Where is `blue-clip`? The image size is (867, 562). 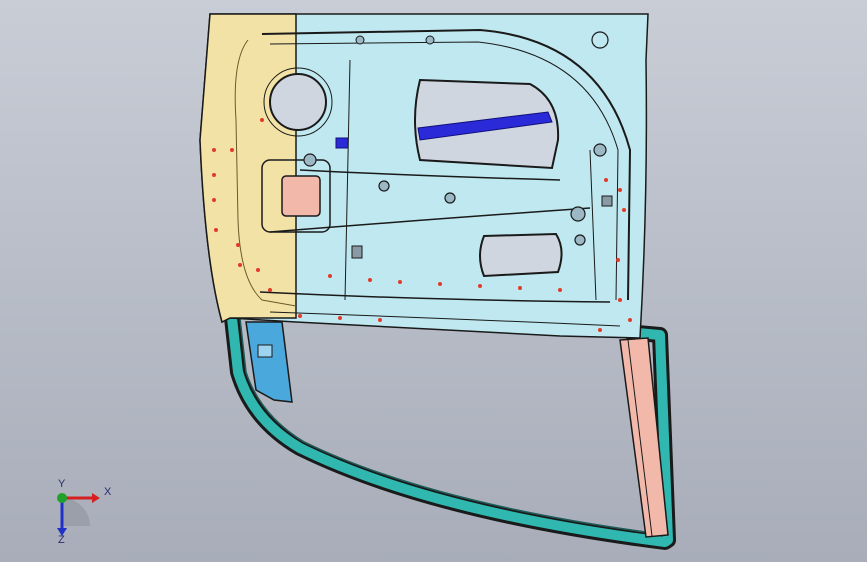
blue-clip is located at coordinates (342, 143).